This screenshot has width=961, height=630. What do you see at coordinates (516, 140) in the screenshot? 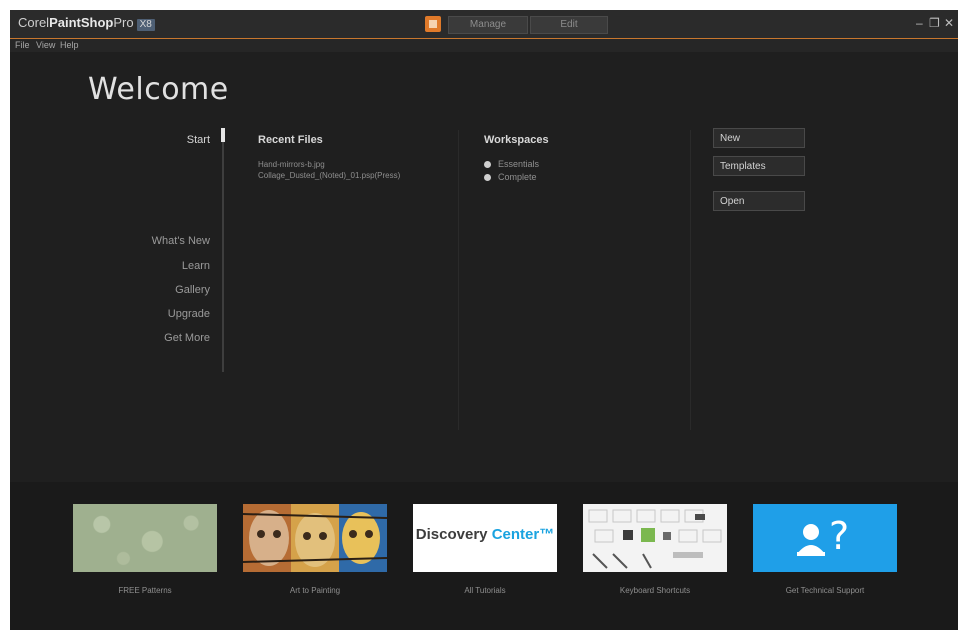
I see `workspaces-title: Workspaces` at bounding box center [516, 140].